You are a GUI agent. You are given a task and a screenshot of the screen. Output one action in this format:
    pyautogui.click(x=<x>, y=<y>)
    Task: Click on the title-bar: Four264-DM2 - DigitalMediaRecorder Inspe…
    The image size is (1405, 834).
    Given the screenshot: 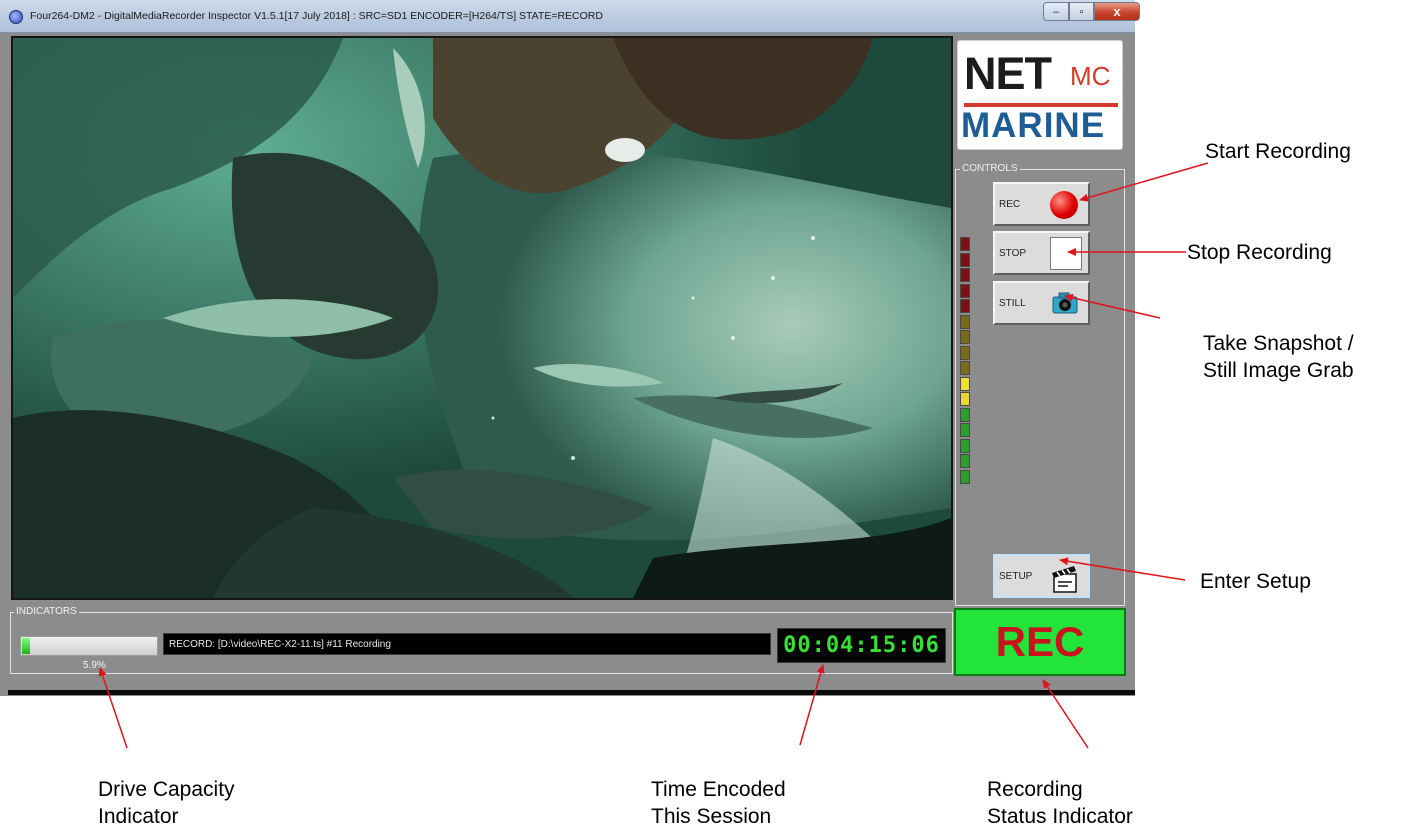 What is the action you would take?
    pyautogui.click(x=570, y=16)
    